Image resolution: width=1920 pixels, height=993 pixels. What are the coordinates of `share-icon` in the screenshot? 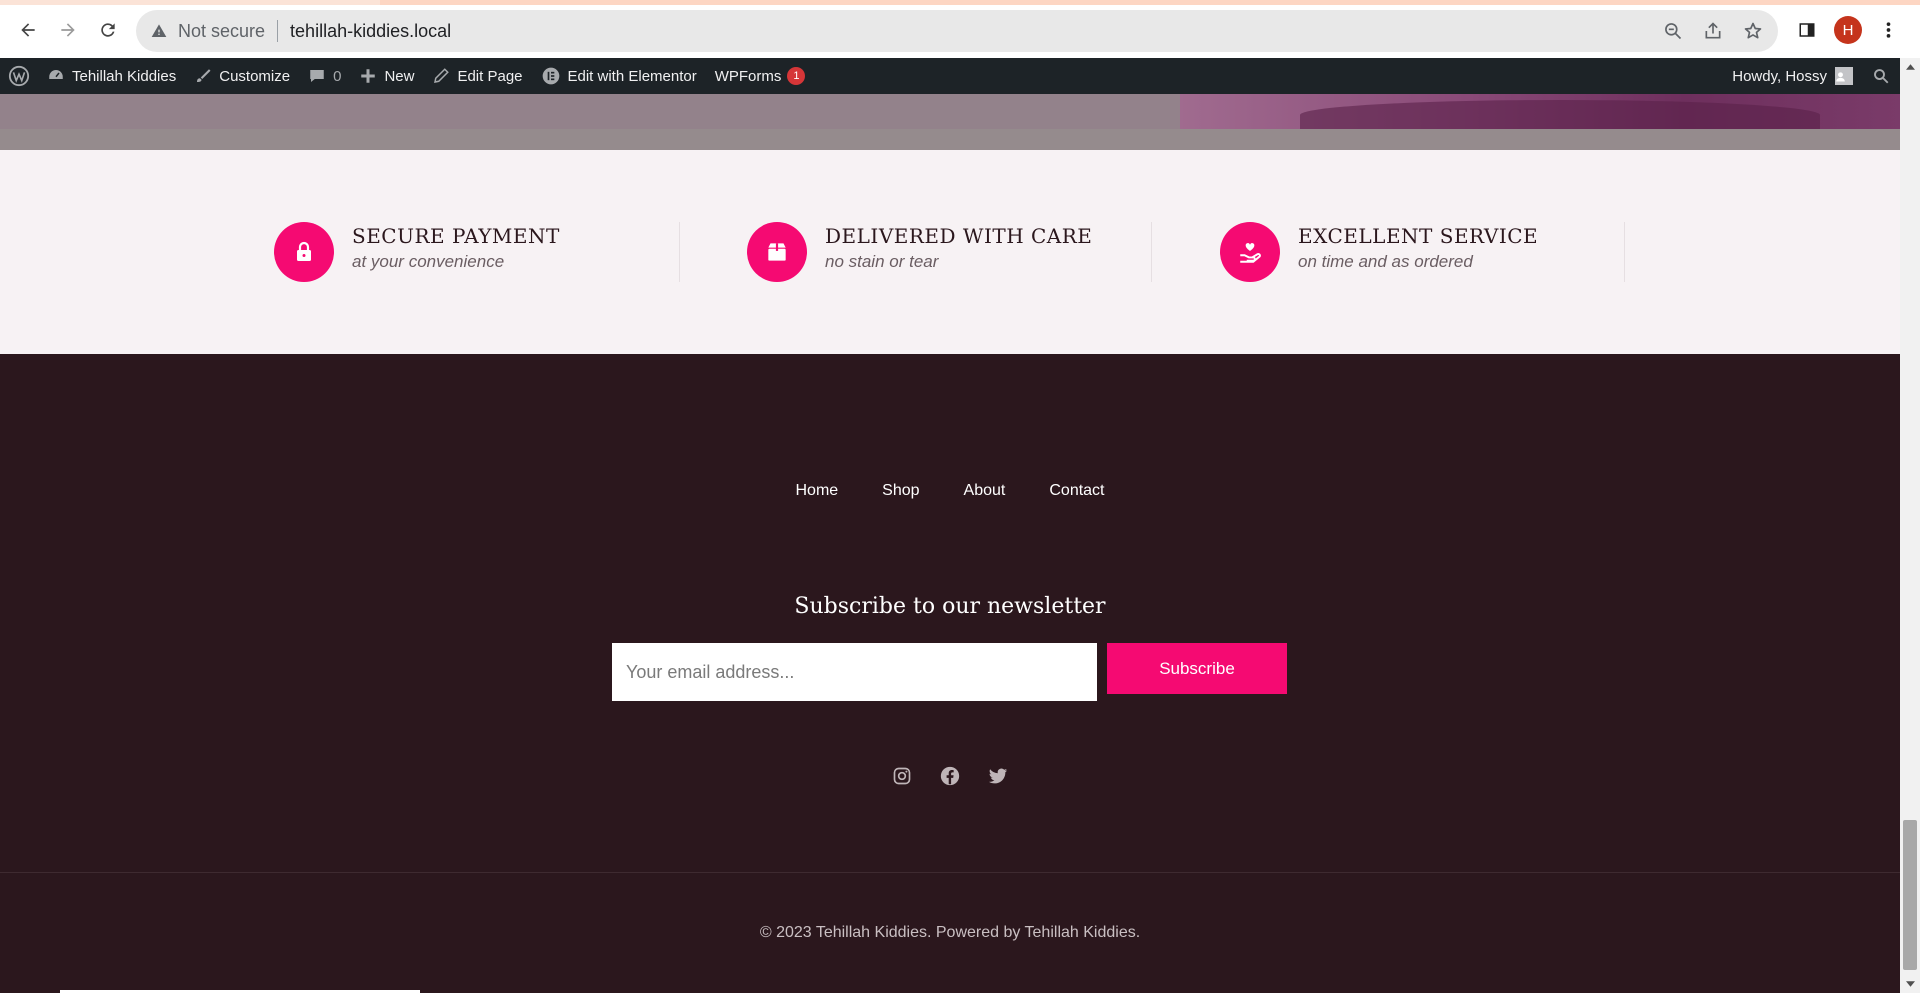 It's located at (1713, 31).